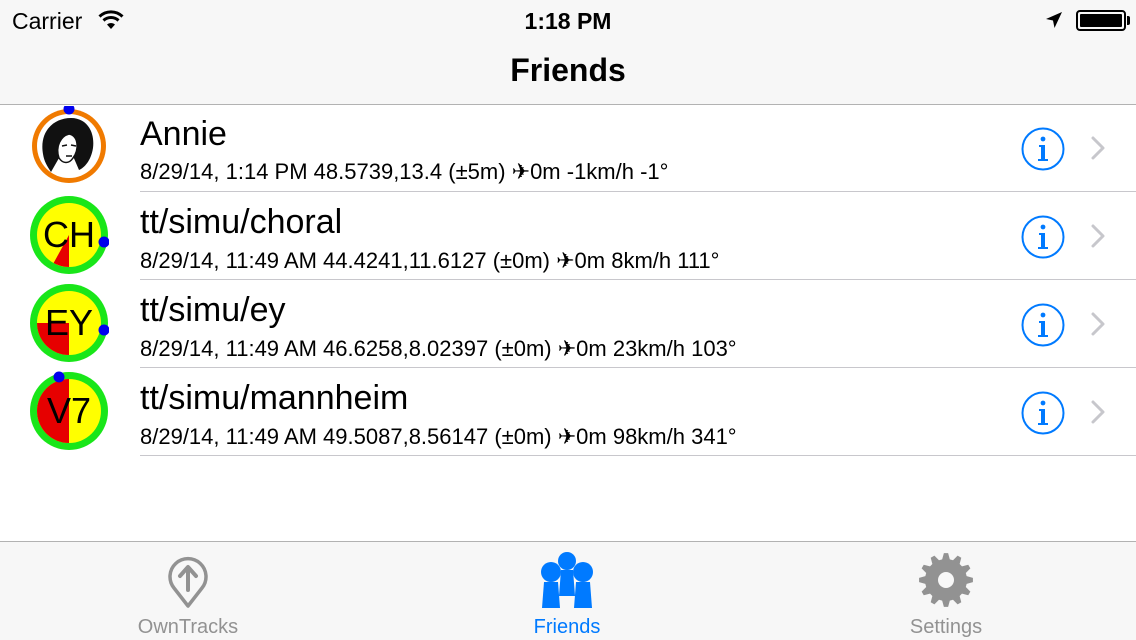  What do you see at coordinates (183, 134) in the screenshot?
I see `friend-name: Annie` at bounding box center [183, 134].